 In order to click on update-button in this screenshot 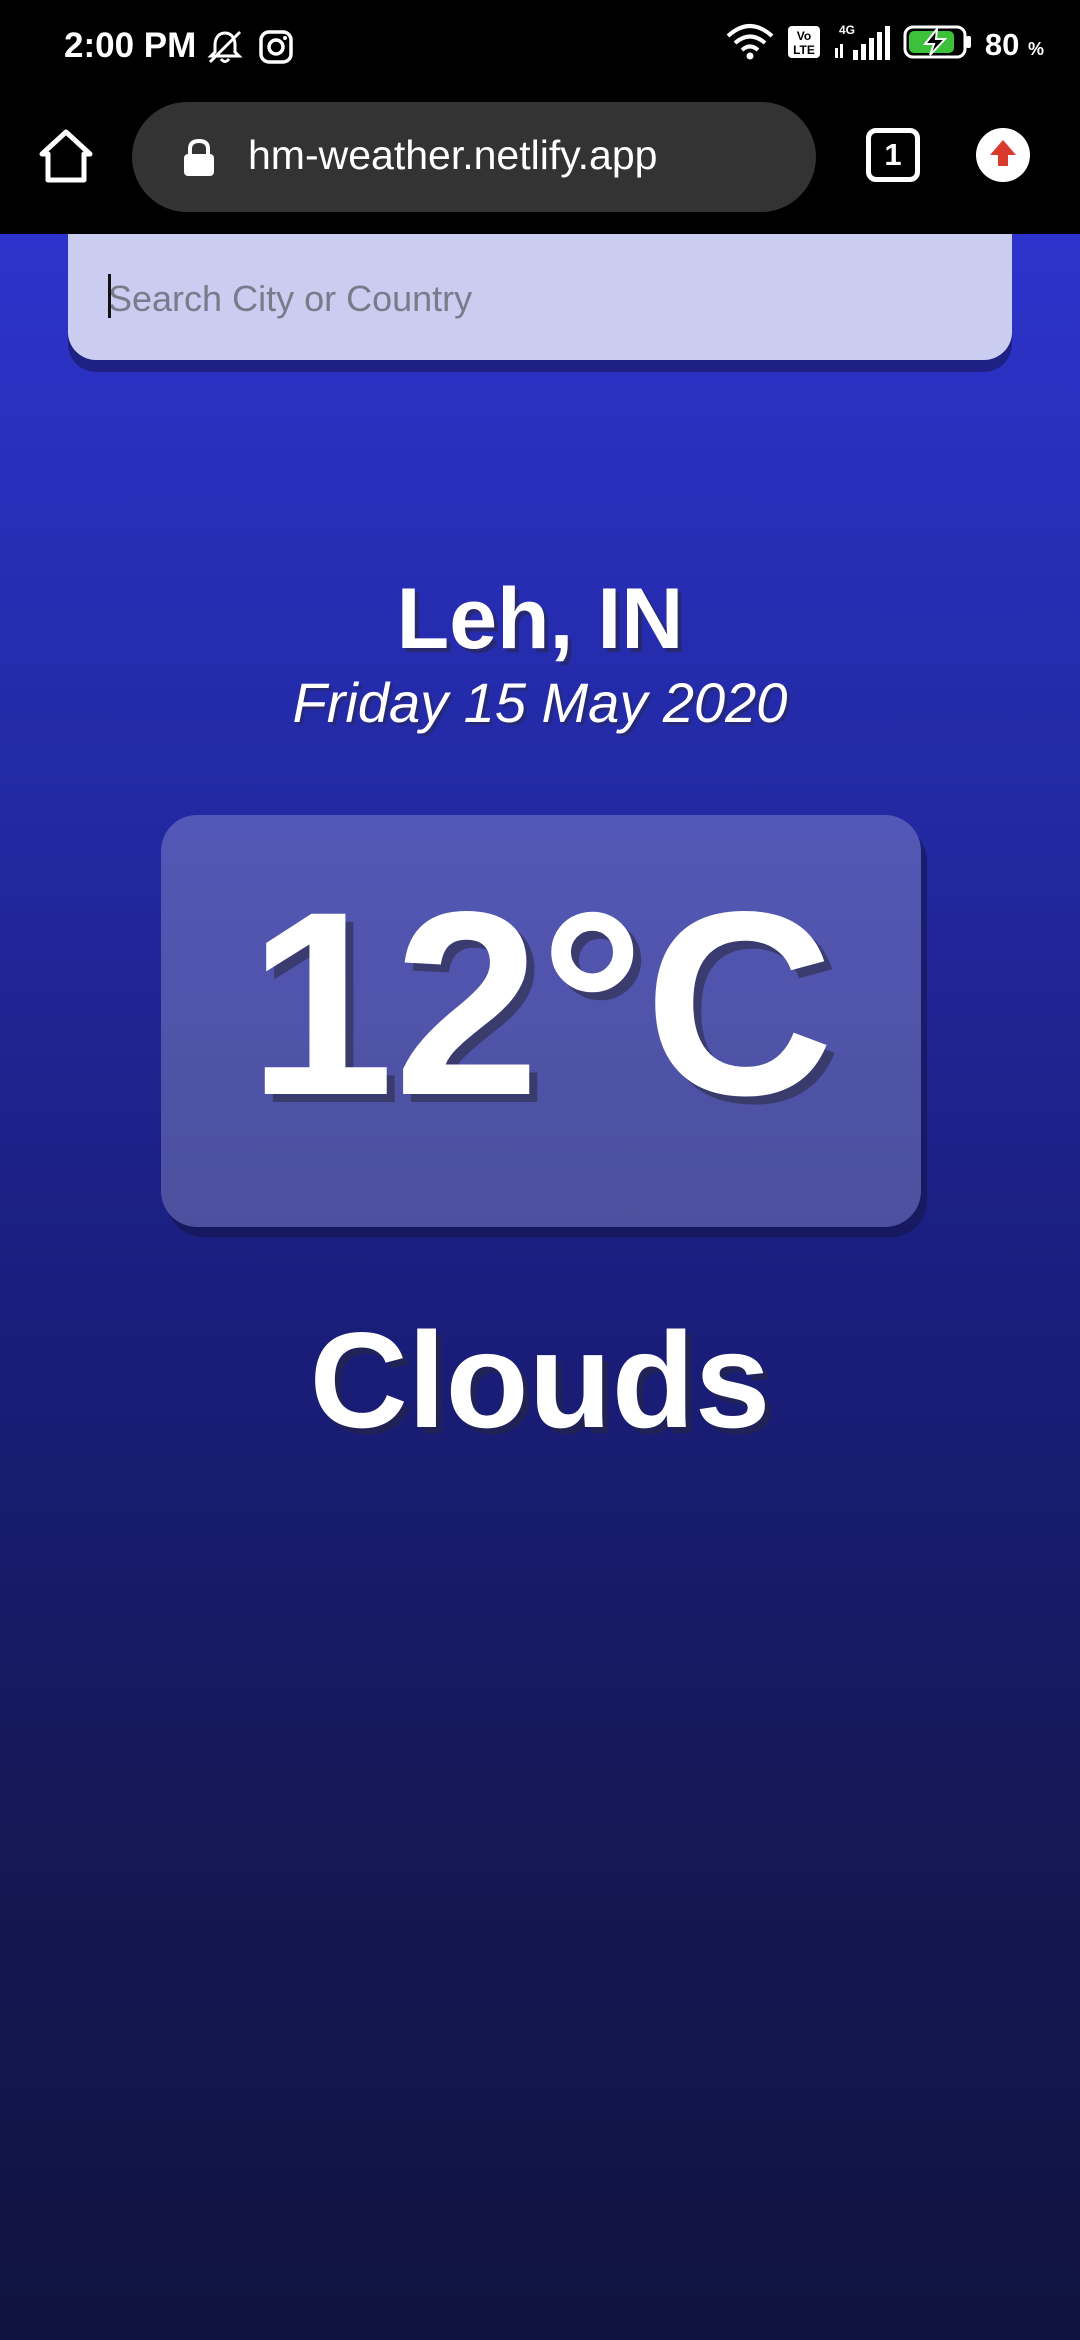, I will do `click(1003, 155)`.